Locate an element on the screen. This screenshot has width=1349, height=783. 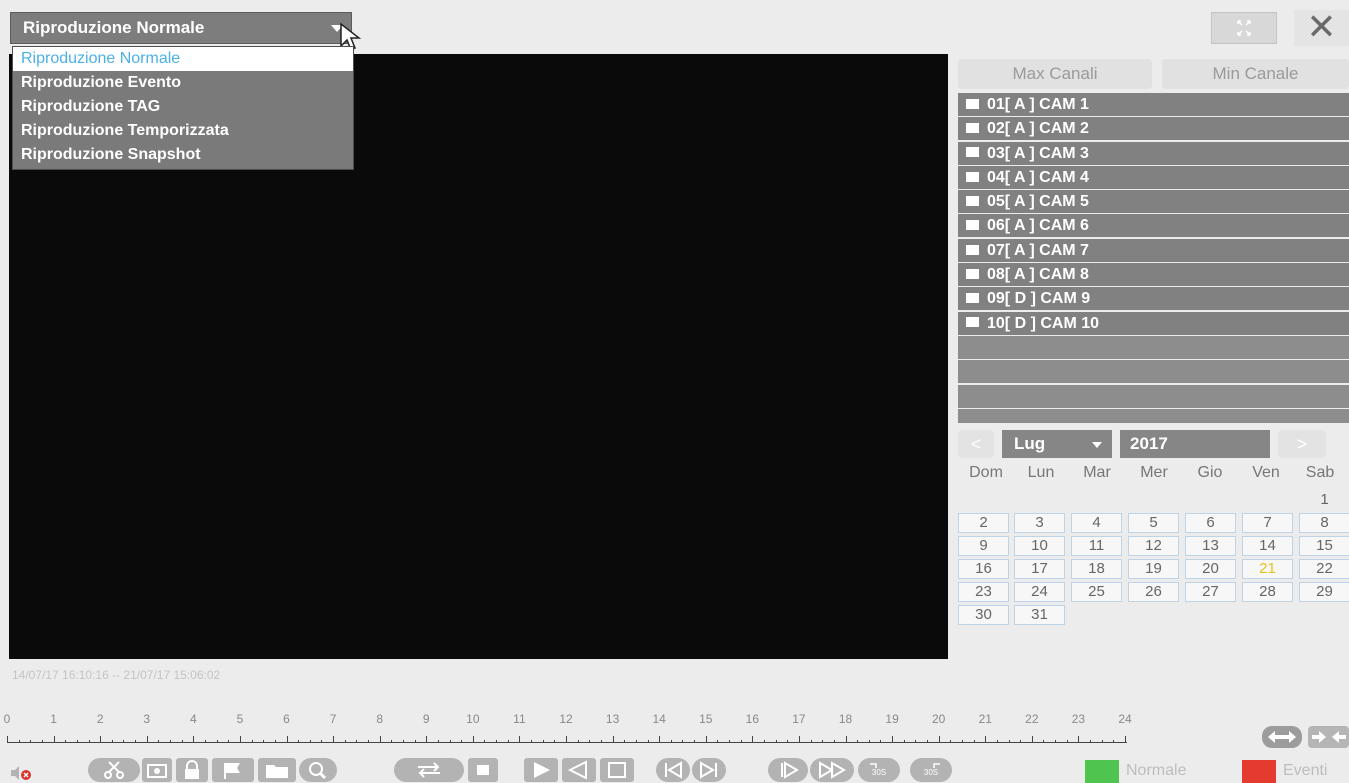
calendar-day: 17 is located at coordinates (1039, 569).